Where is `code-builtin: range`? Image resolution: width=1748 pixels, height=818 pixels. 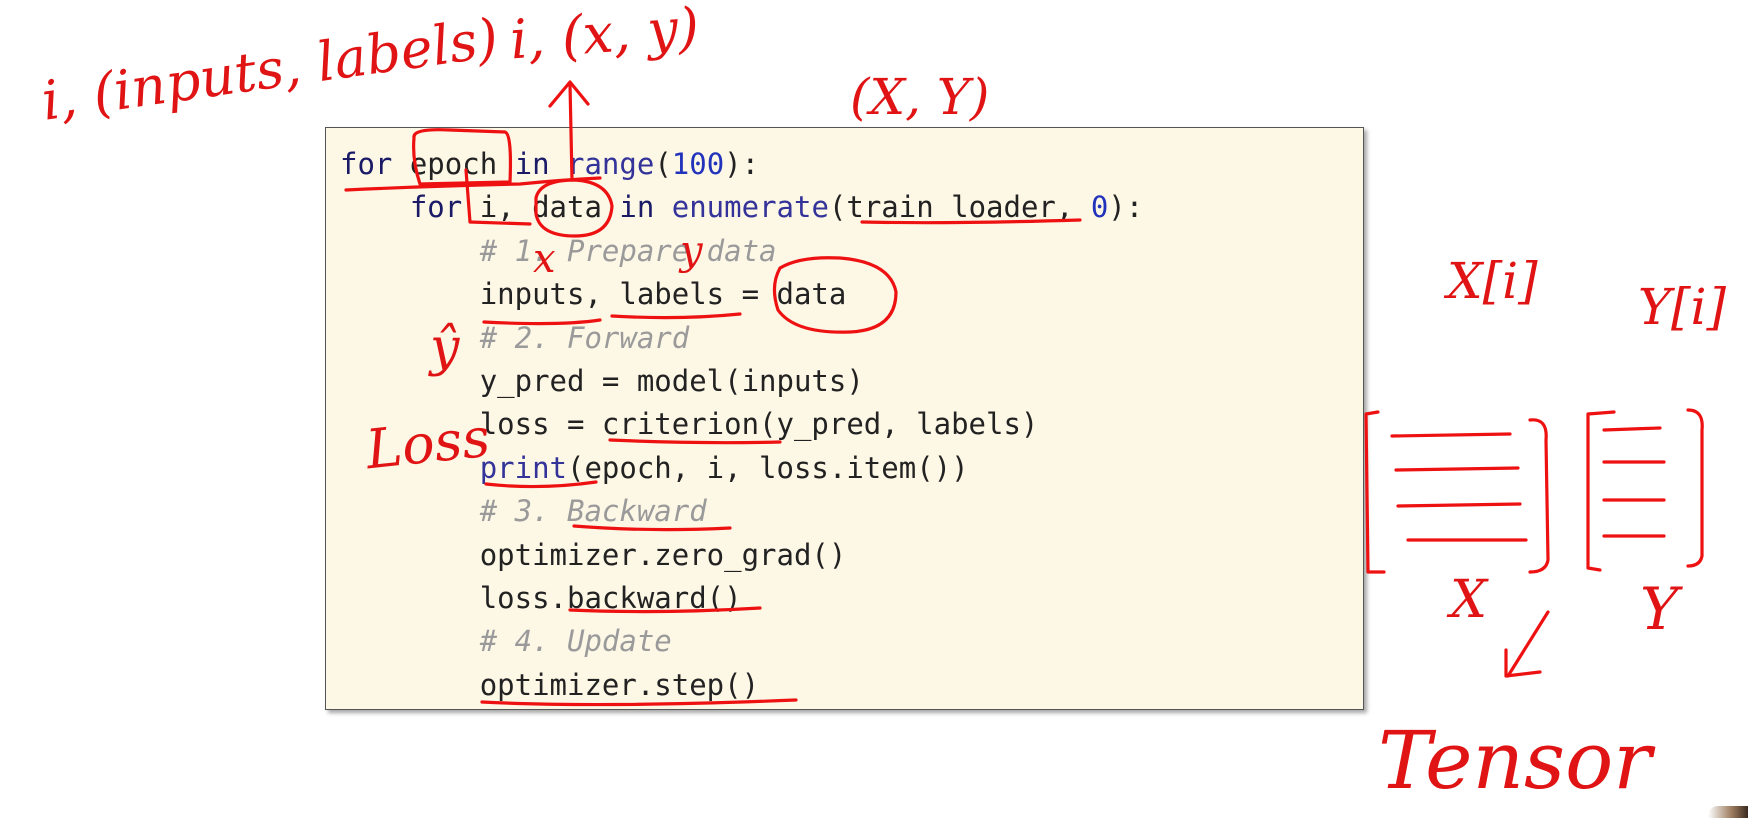 code-builtin: range is located at coordinates (611, 164).